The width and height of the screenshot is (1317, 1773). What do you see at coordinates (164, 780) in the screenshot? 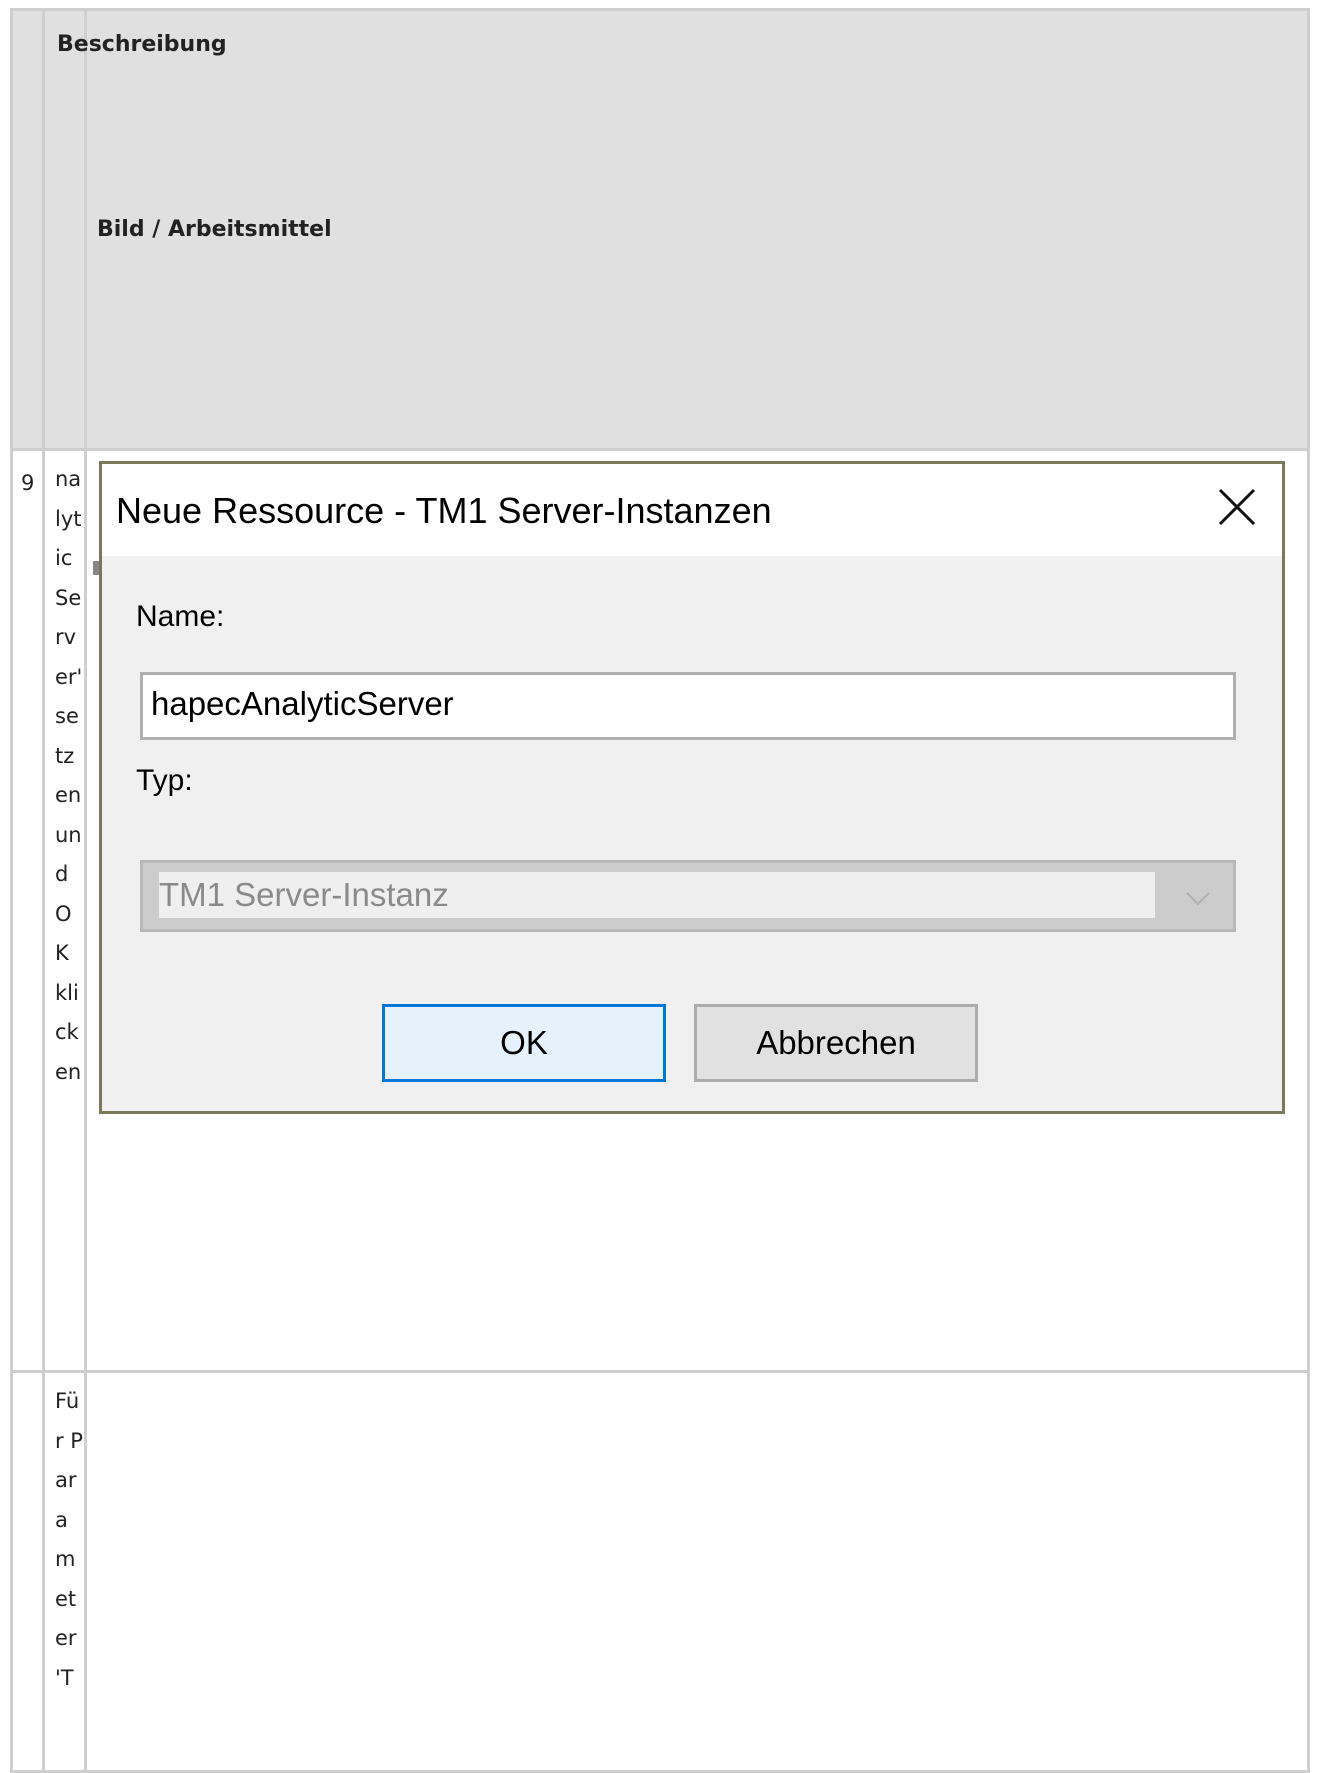
I see `type-label: Typ:` at bounding box center [164, 780].